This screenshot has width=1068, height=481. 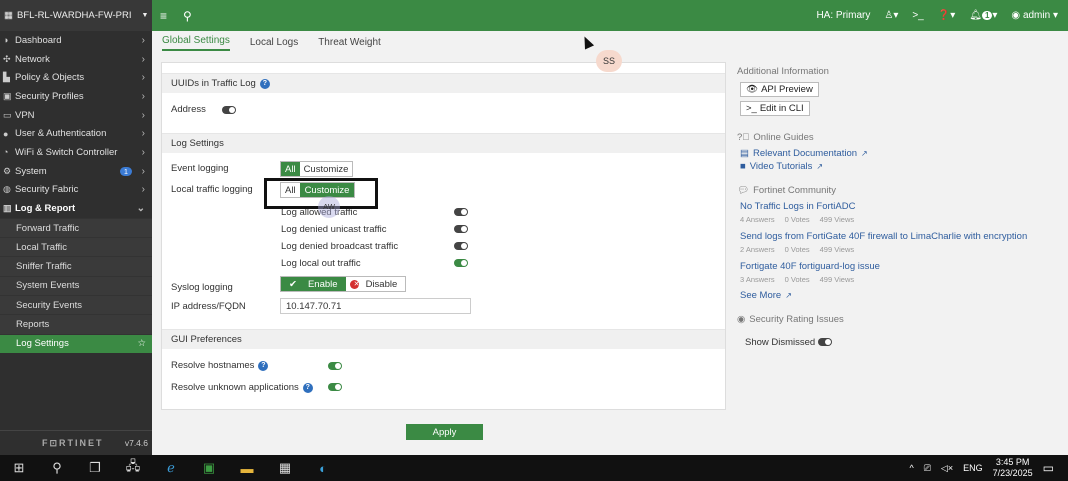 I want to click on network-status-icon: ♙▾, so click(x=891, y=15).